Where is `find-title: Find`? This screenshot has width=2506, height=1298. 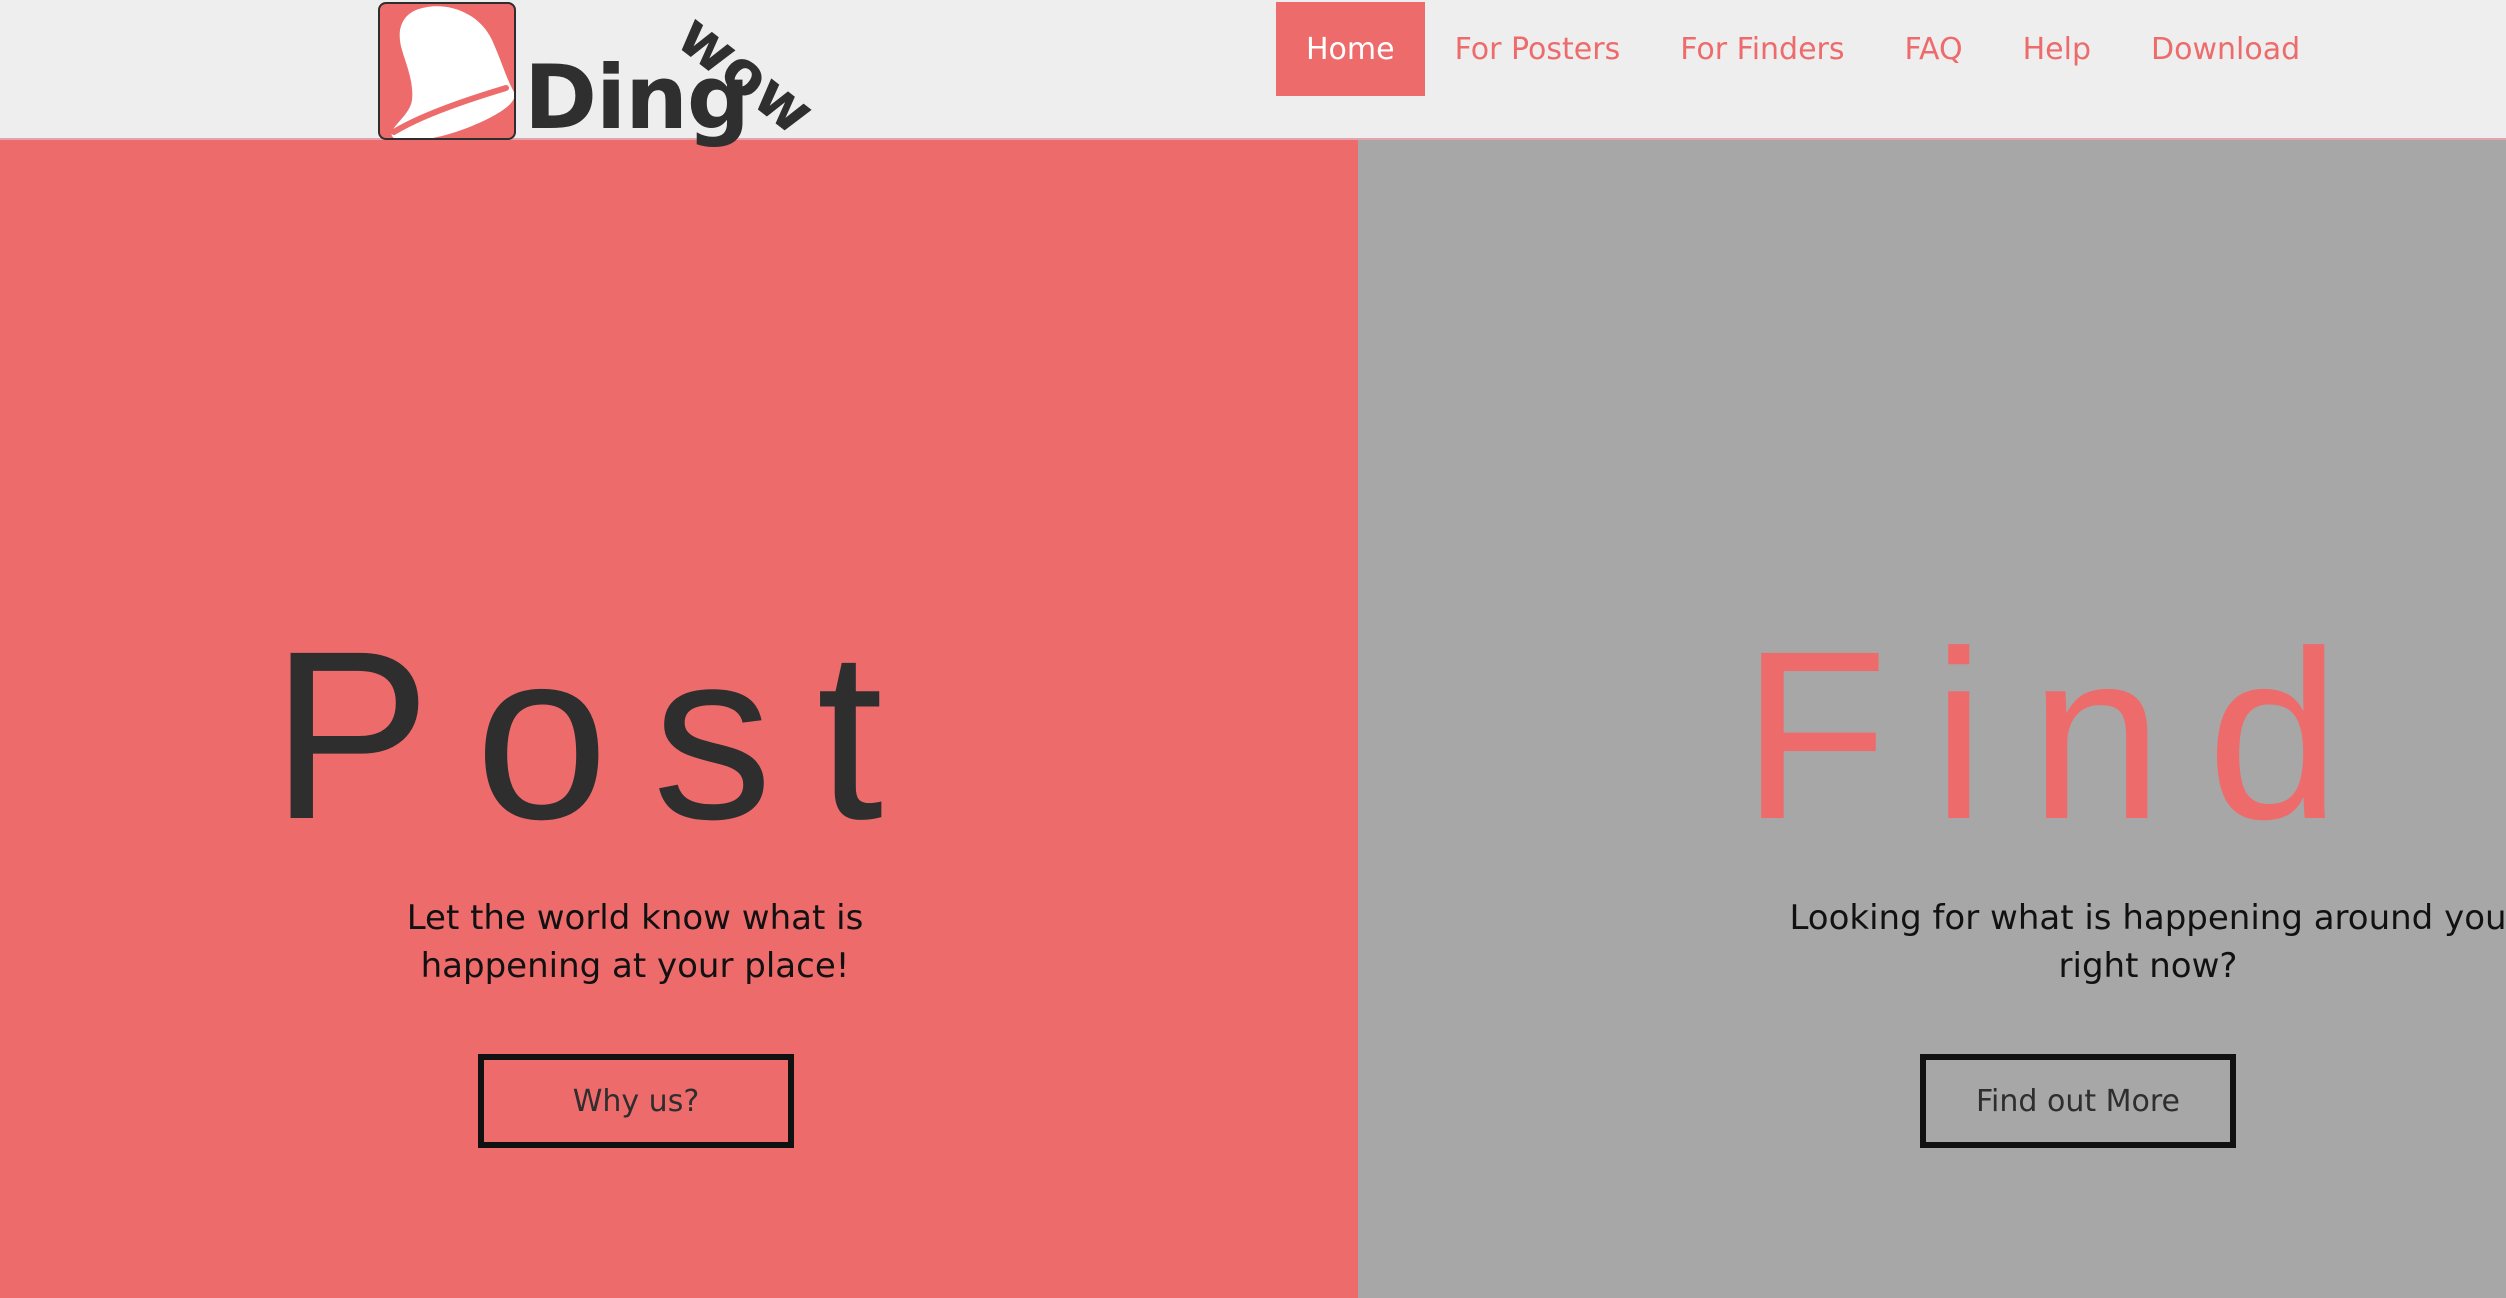
find-title: Find is located at coordinates (2063, 735).